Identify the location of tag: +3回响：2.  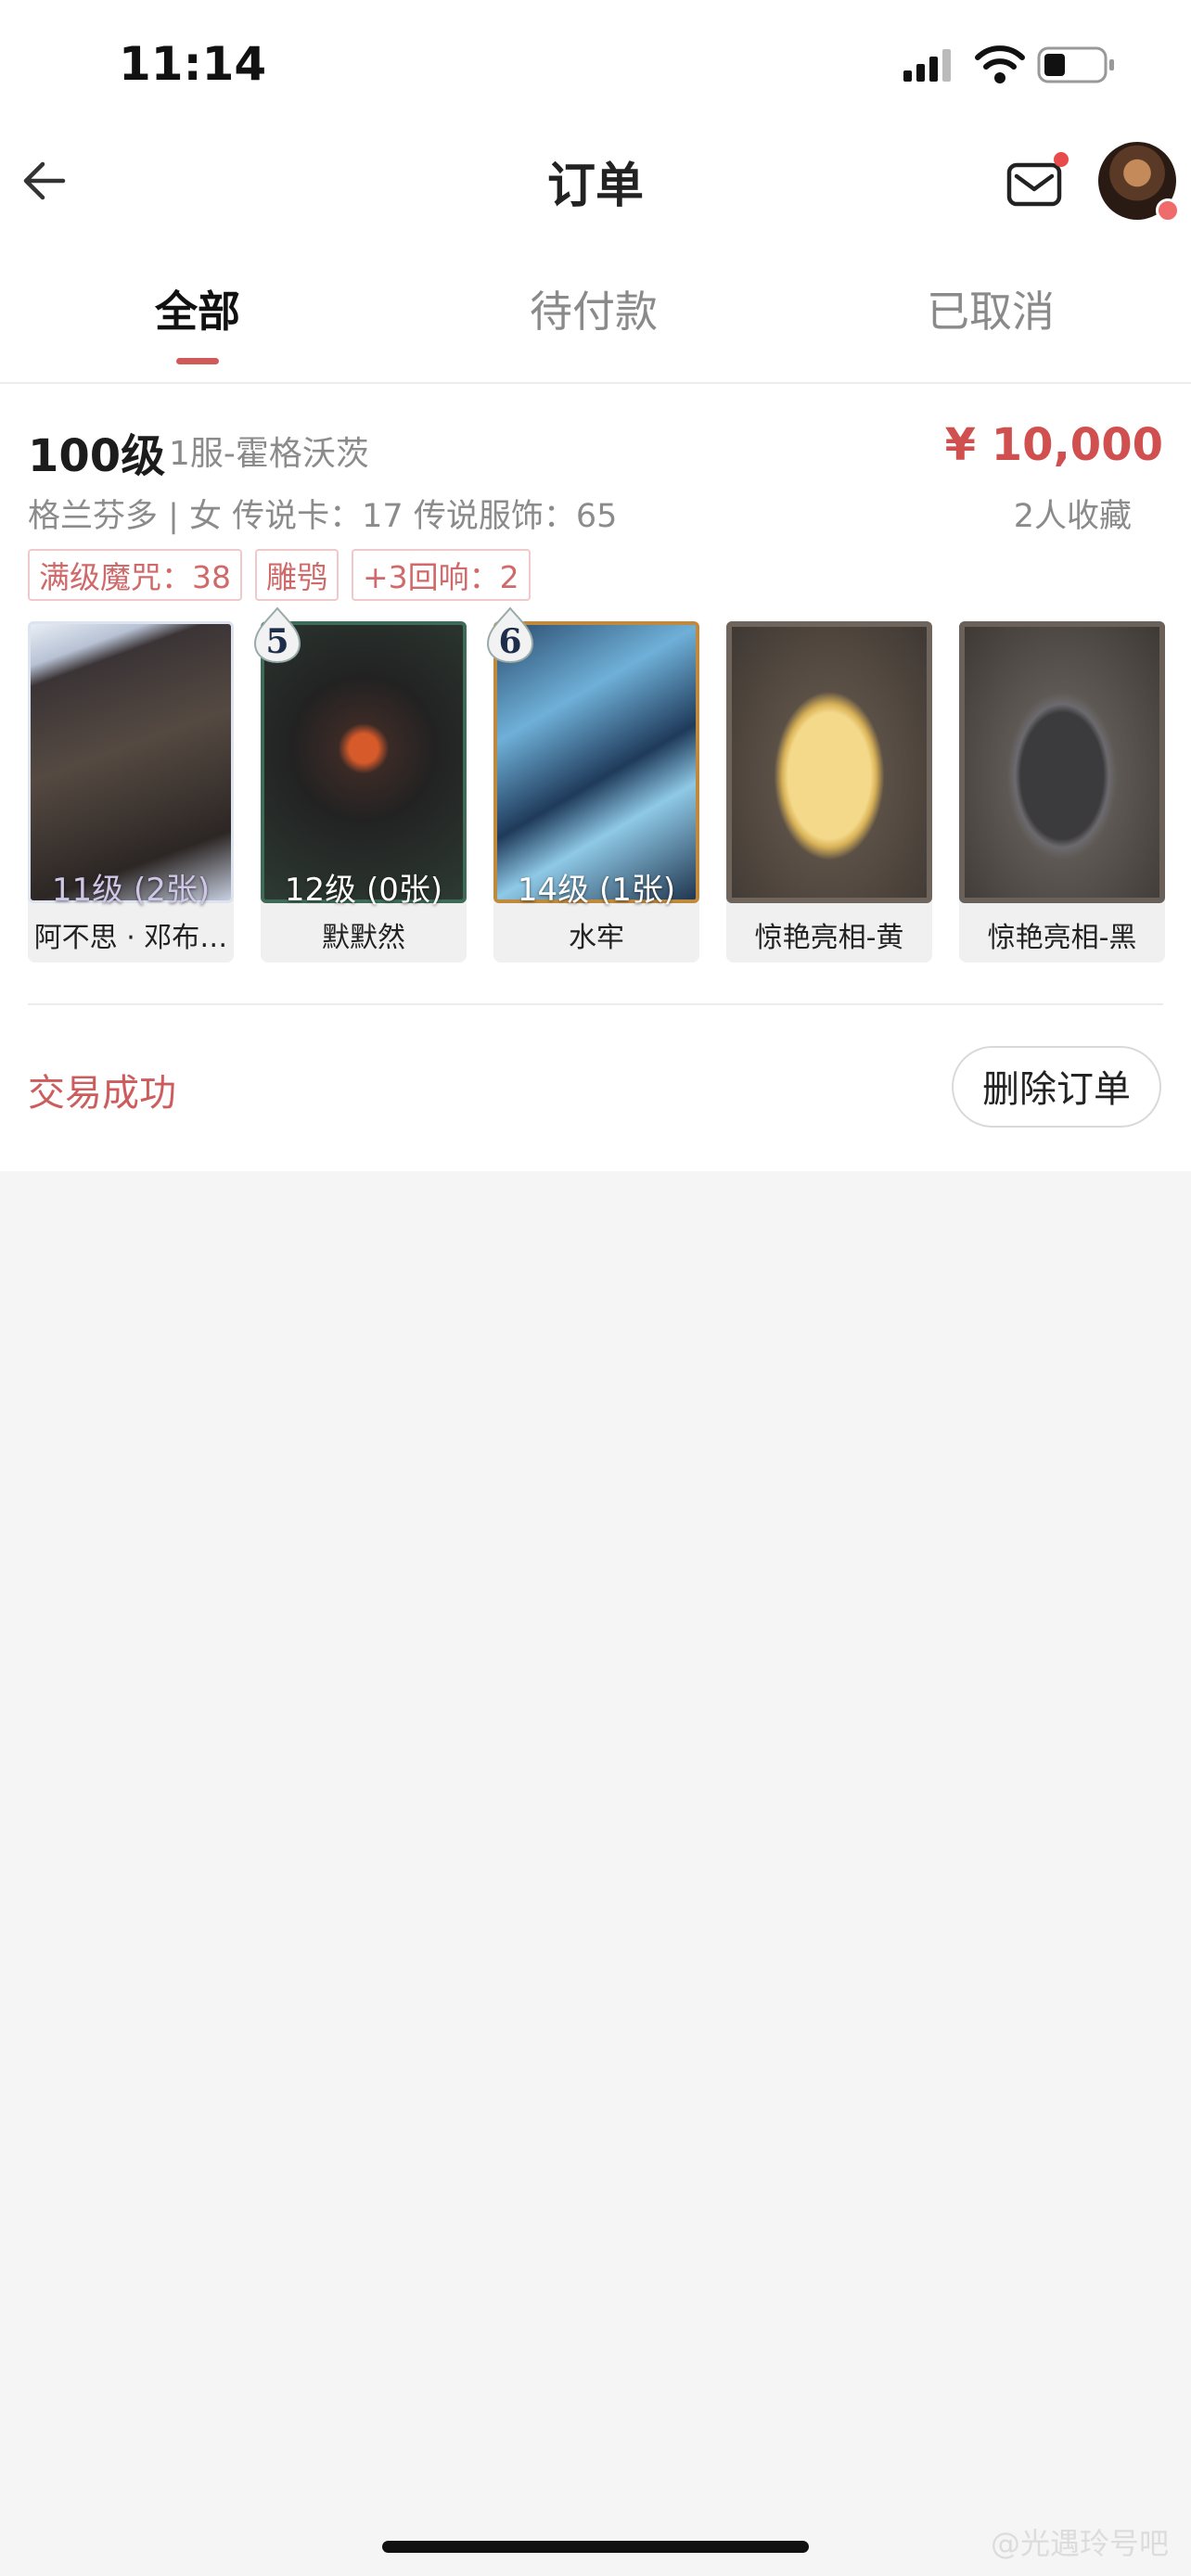
(441, 575).